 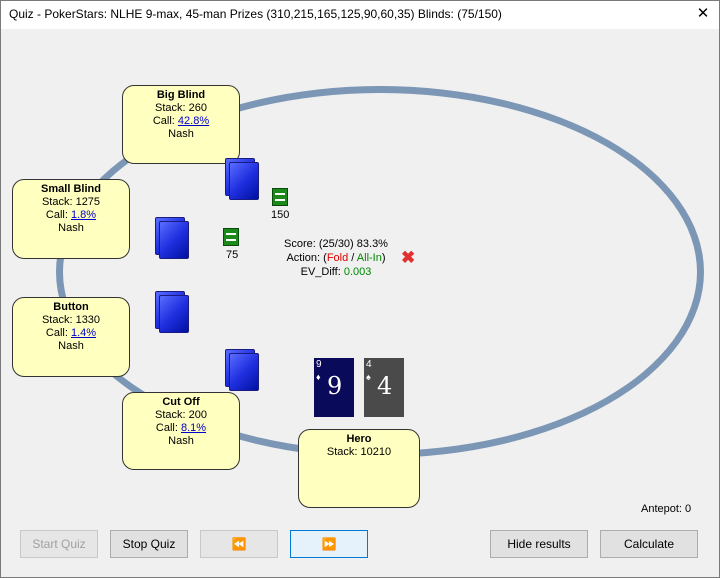 I want to click on seat-stack: Stack: 1275, so click(x=71, y=202).